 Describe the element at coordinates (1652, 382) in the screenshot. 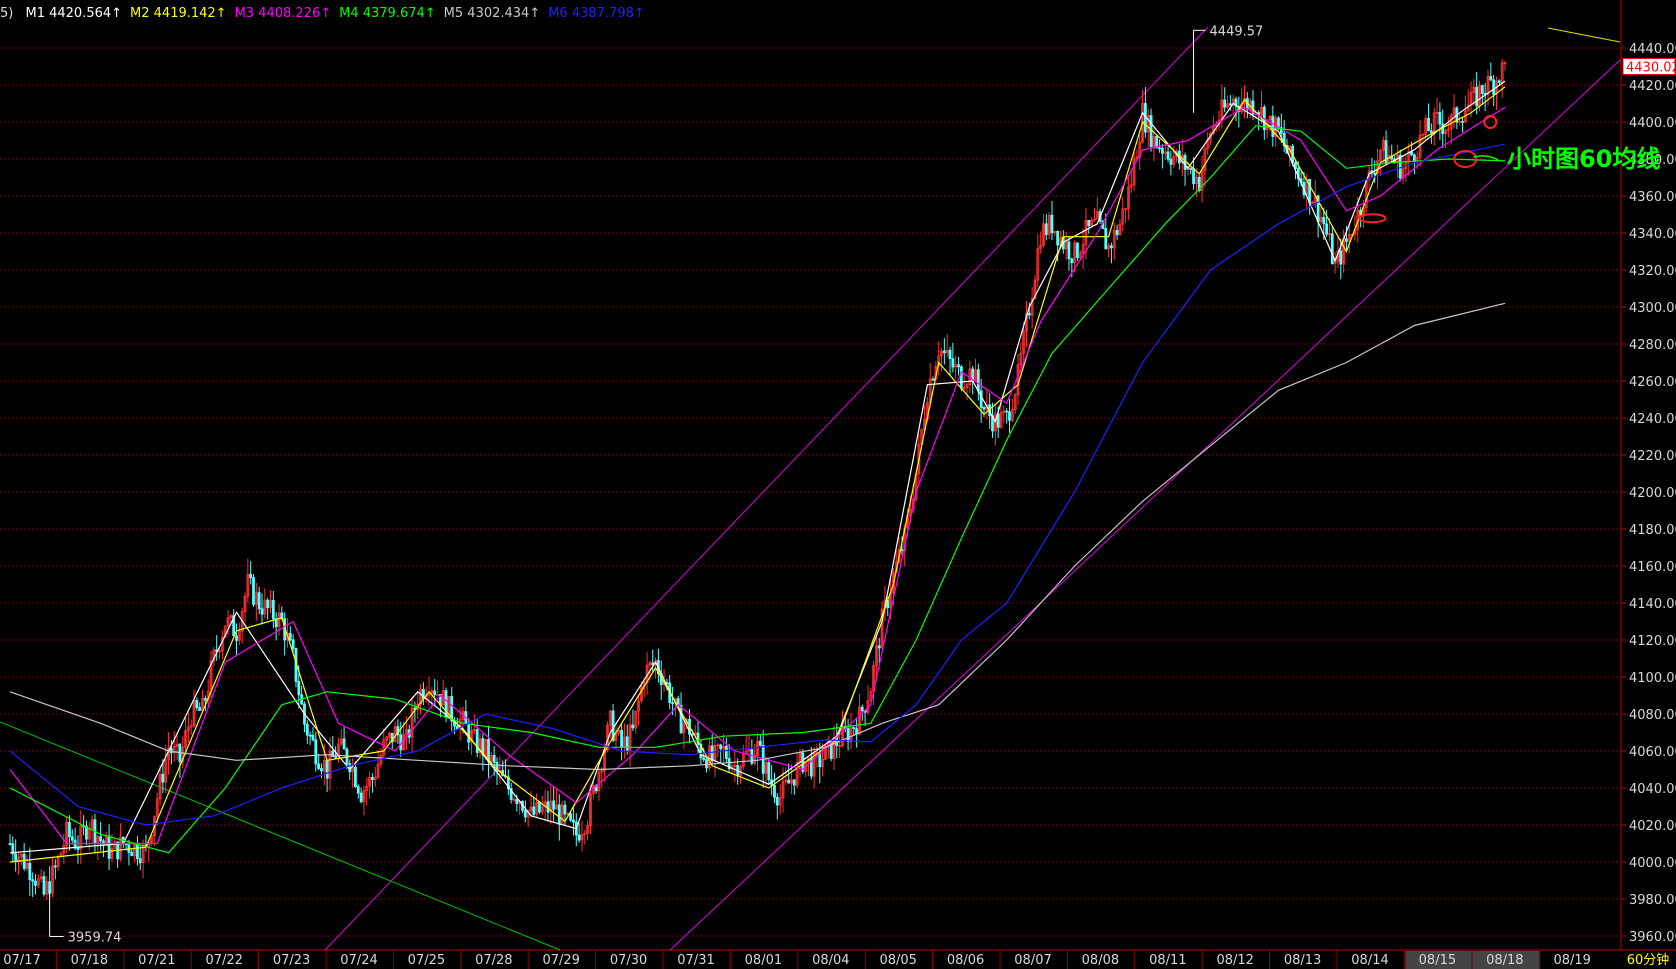

I see `y-tick-label: 4260.00` at that location.